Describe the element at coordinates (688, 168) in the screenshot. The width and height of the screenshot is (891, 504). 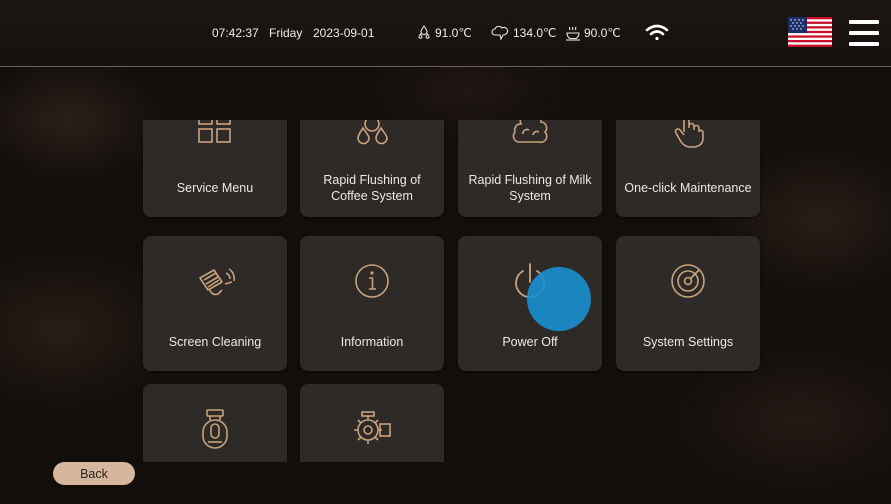
I see `tile-one-click-maintenance: One-click Maintenance` at that location.